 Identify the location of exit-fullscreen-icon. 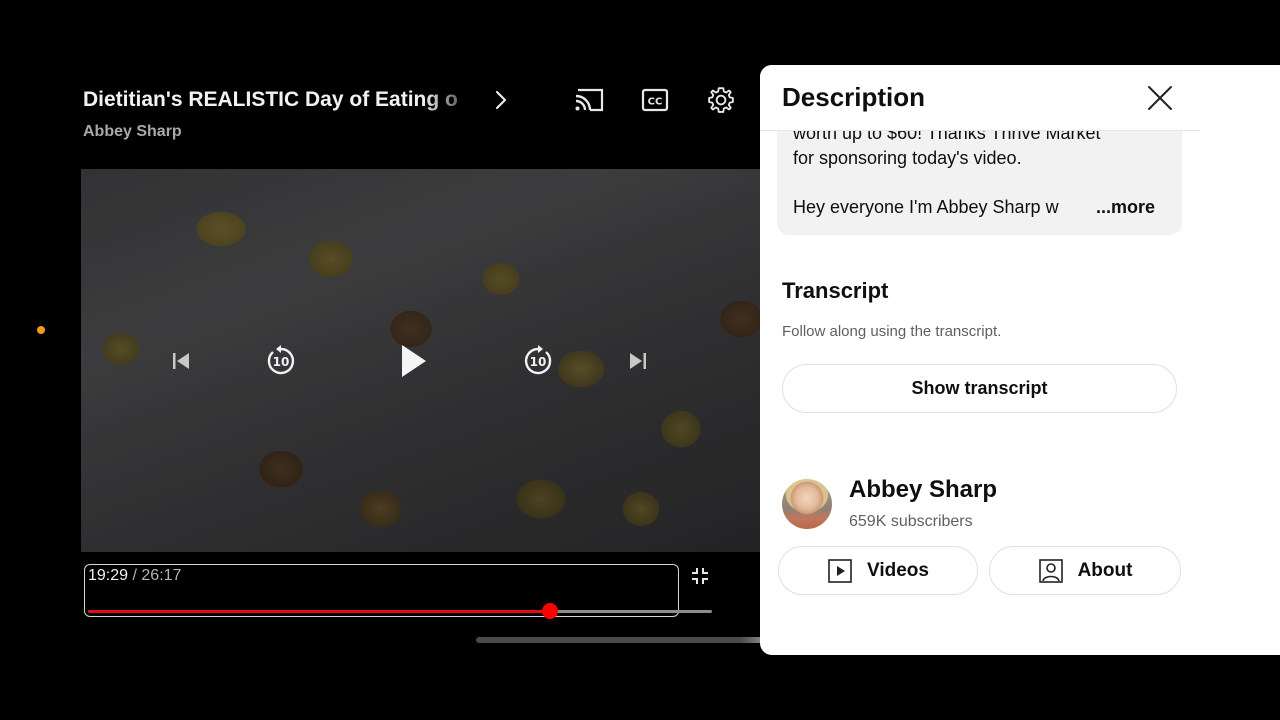
(700, 576).